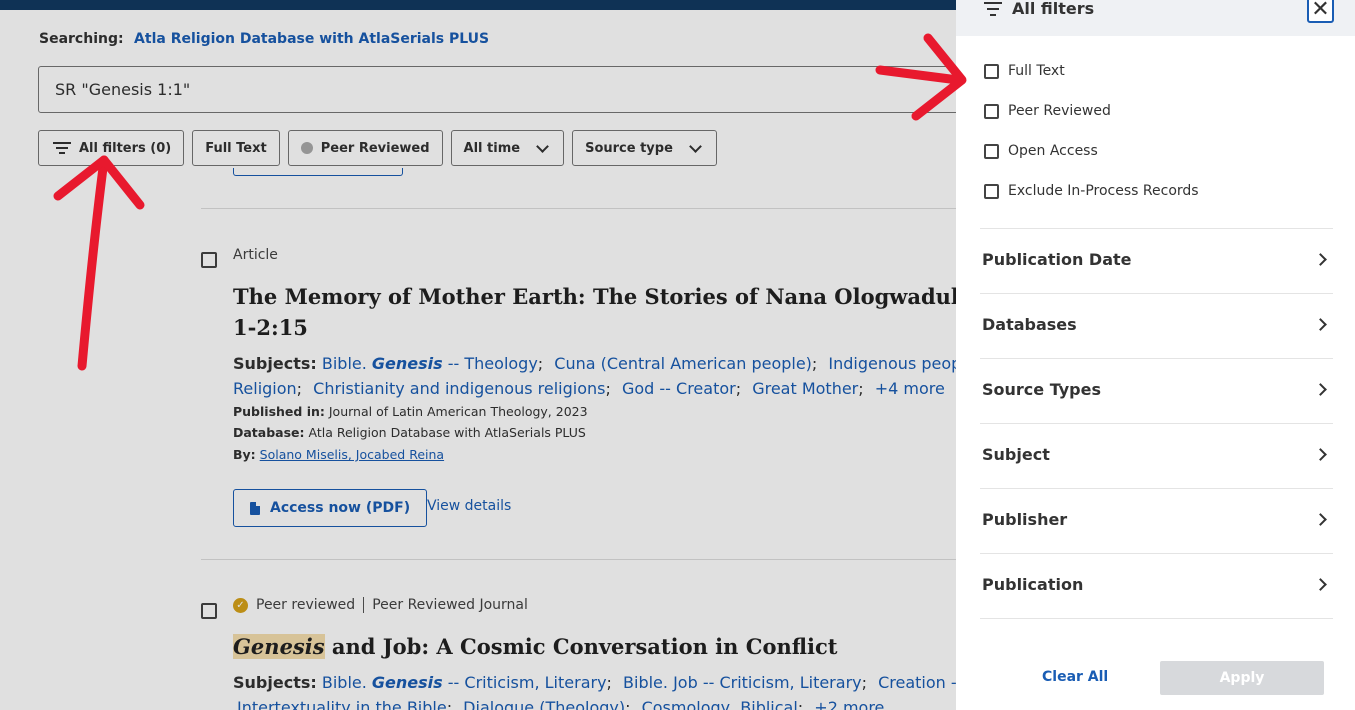 The width and height of the screenshot is (1355, 710). Describe the element at coordinates (1059, 111) in the screenshot. I see `checkbox-label: Peer Reviewed` at that location.